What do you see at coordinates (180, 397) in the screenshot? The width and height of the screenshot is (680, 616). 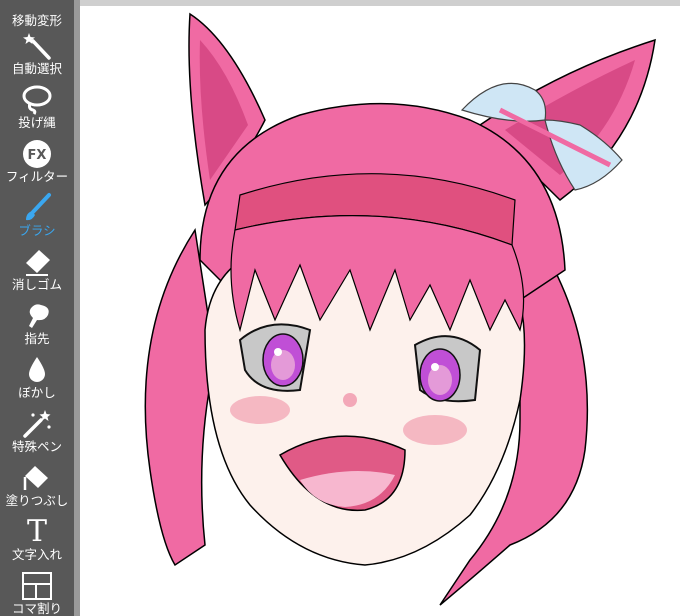 I see `hair-left-lock` at bounding box center [180, 397].